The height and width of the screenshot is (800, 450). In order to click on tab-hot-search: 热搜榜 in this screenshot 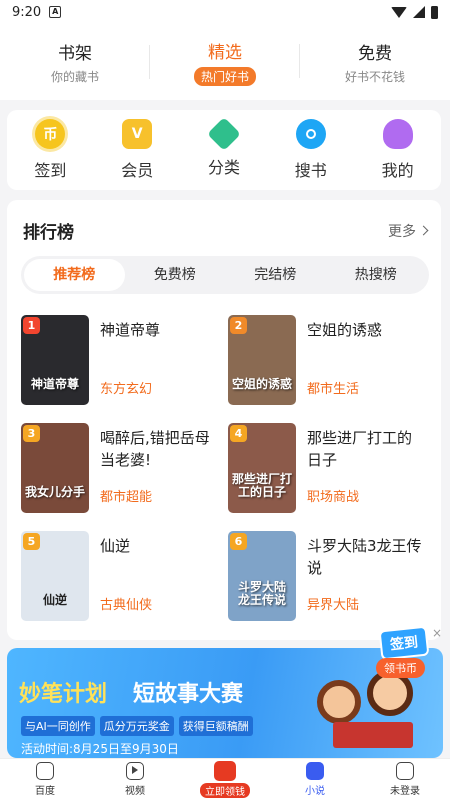, I will do `click(376, 275)`.